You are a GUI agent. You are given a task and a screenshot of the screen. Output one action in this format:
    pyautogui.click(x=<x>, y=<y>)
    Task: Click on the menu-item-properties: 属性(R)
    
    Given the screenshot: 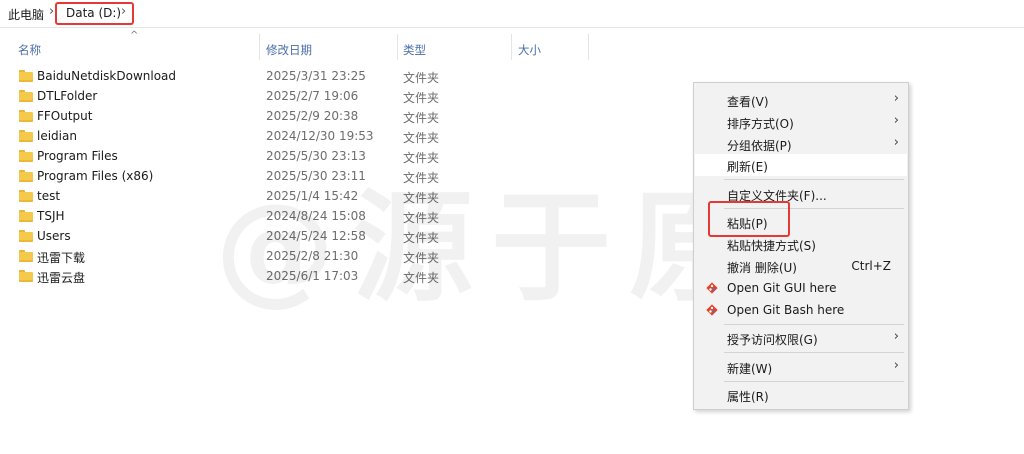 What is the action you would take?
    pyautogui.click(x=801, y=395)
    